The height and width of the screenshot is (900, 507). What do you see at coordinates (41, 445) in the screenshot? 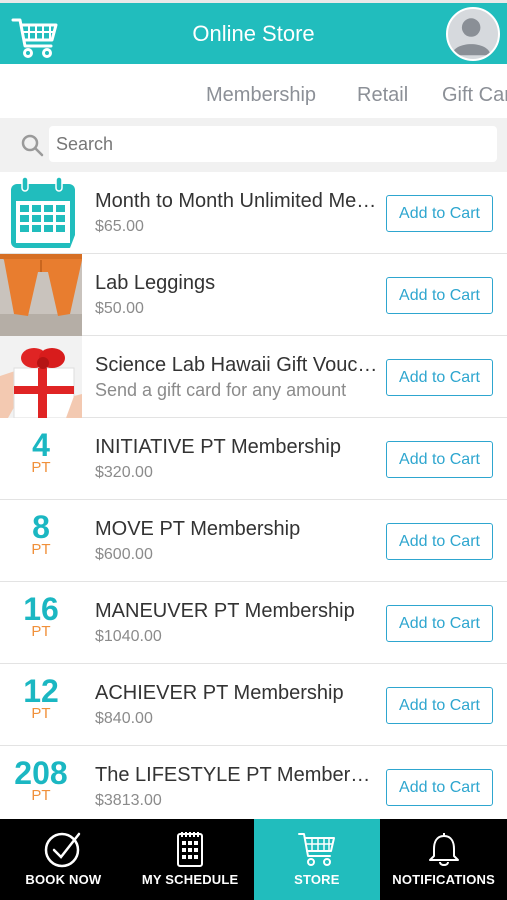
I see `pt-session-count: 4` at bounding box center [41, 445].